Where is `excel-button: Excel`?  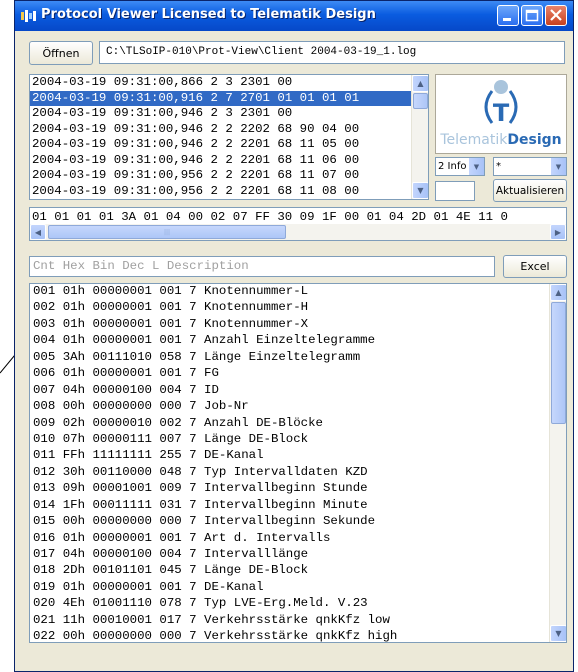 excel-button: Excel is located at coordinates (535, 266).